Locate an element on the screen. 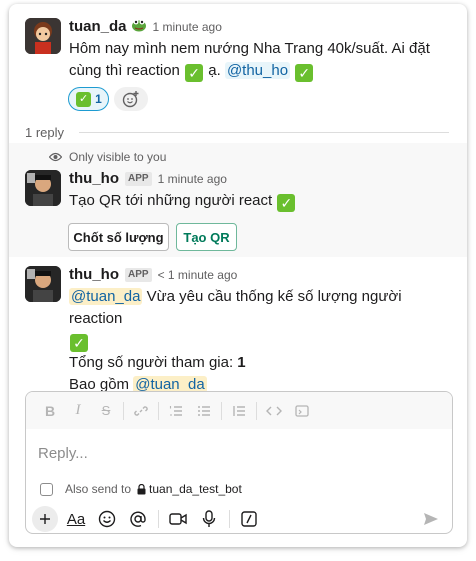 The width and height of the screenshot is (476, 561). reply-count: 1 reply is located at coordinates (45, 132).